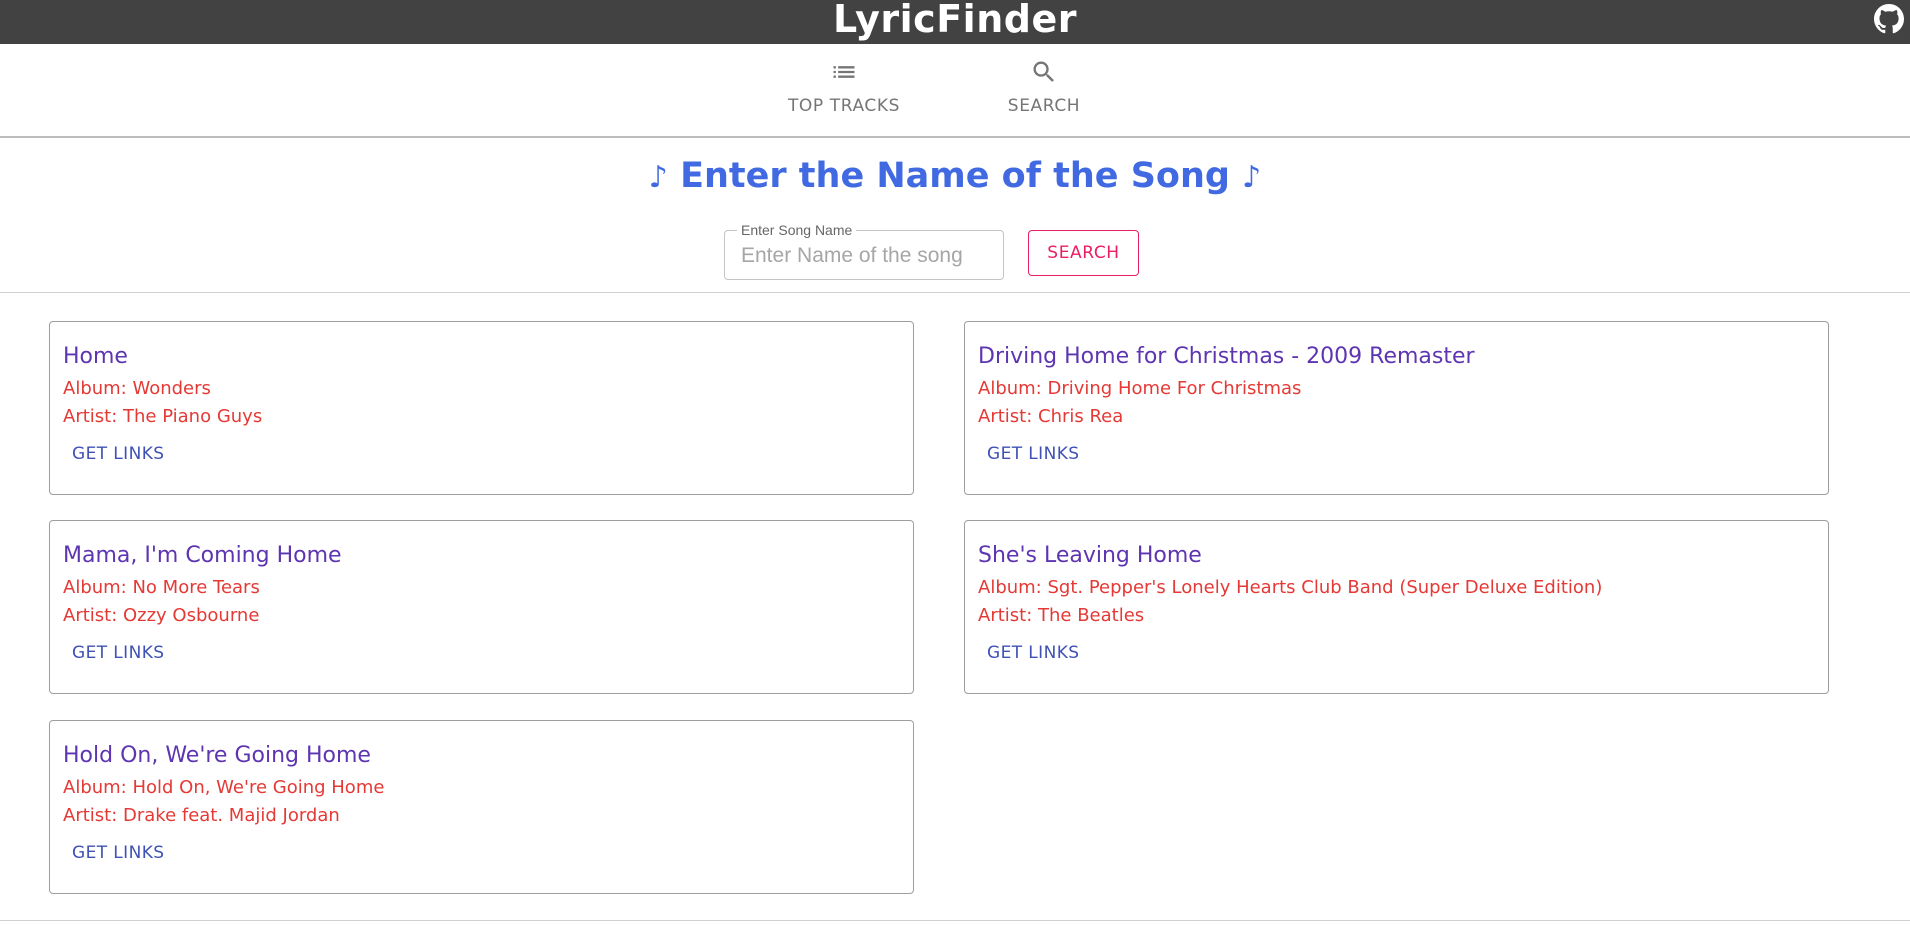 This screenshot has width=1910, height=930. What do you see at coordinates (866, 256) in the screenshot?
I see `song-name-input` at bounding box center [866, 256].